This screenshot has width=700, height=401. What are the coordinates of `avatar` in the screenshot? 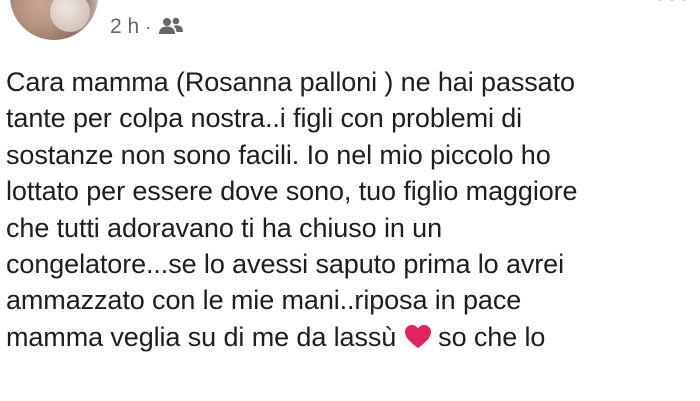 It's located at (54, 20).